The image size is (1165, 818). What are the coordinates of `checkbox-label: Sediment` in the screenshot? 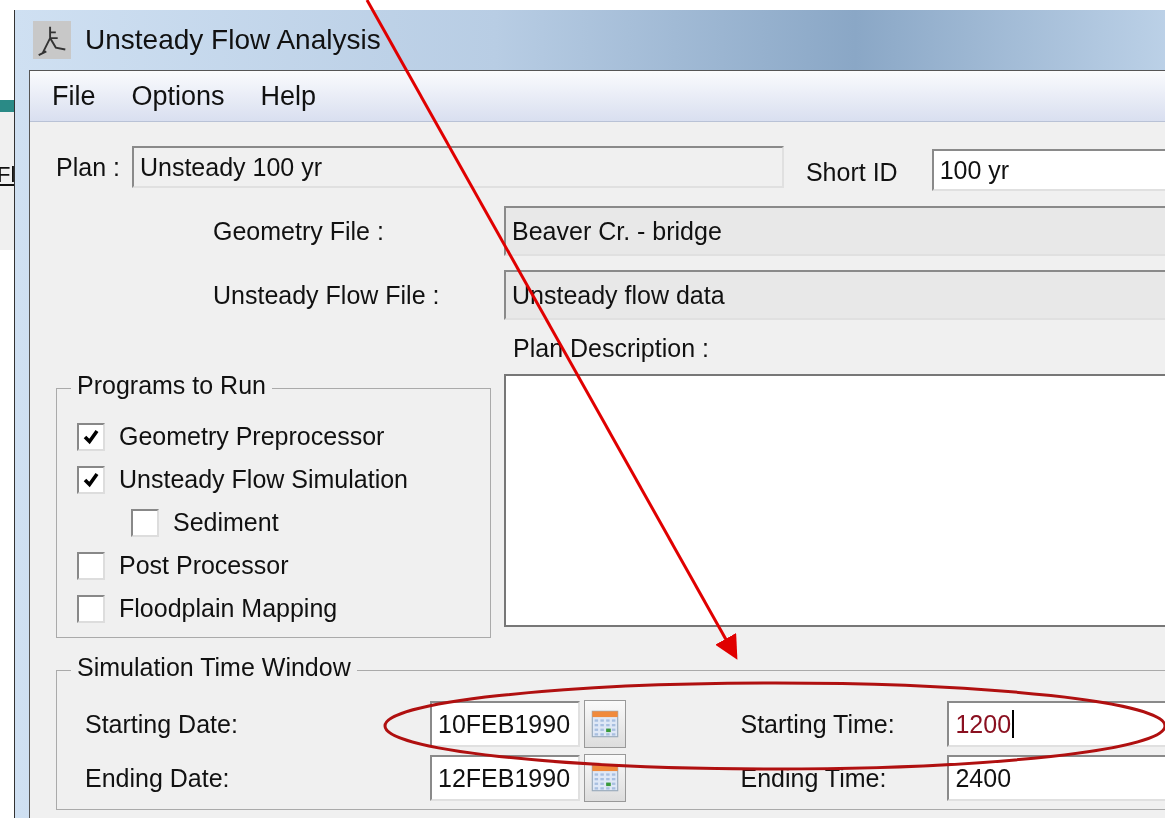 It's located at (226, 522).